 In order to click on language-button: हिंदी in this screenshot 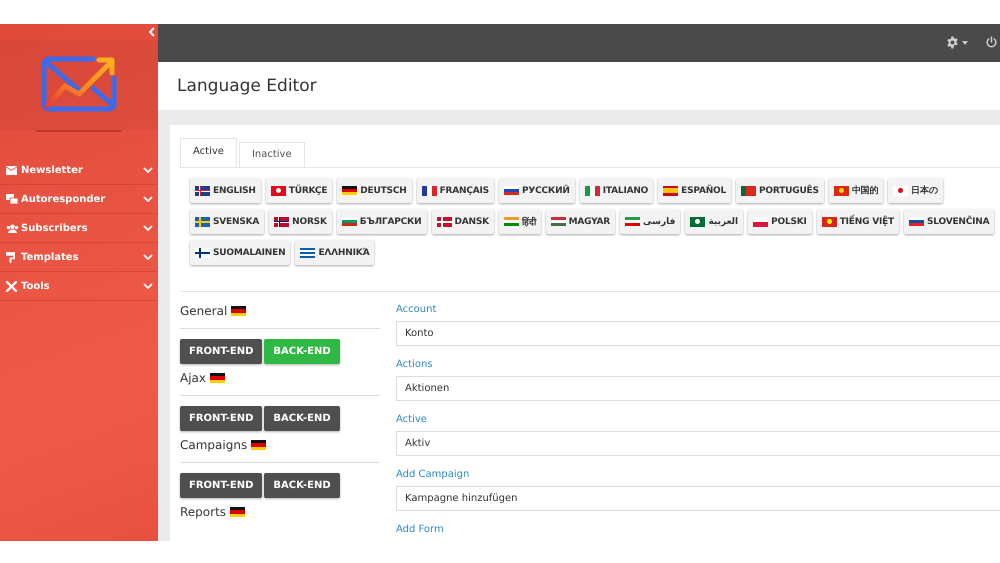, I will do `click(519, 221)`.